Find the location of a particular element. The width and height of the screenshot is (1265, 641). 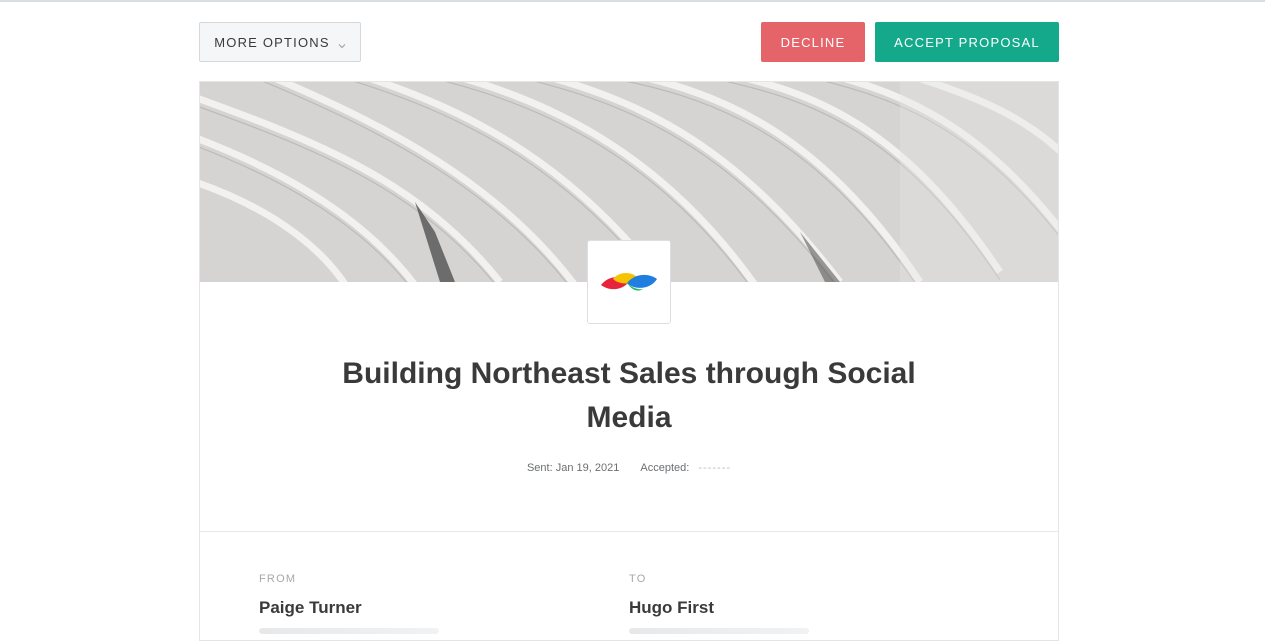

accepted-info: Accepted: ------- is located at coordinates (685, 468).